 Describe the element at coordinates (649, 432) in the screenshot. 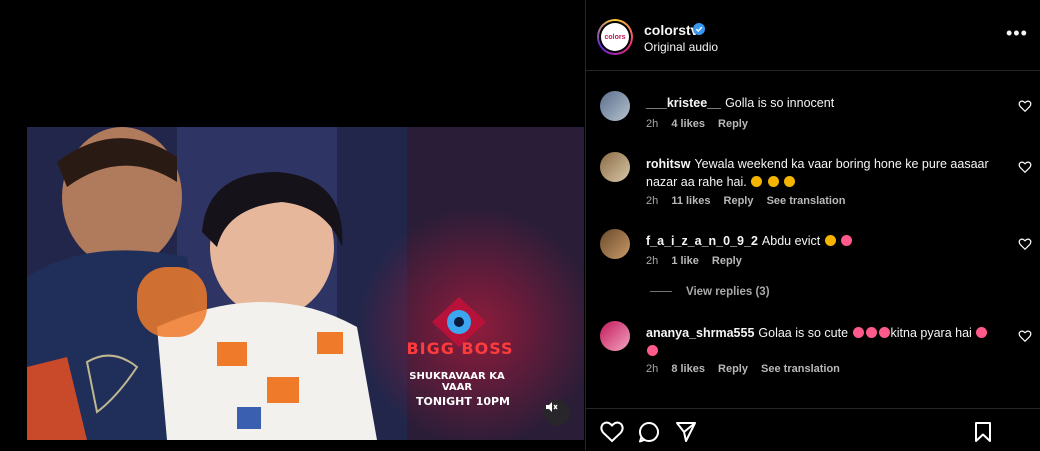

I see `comment-icon` at that location.